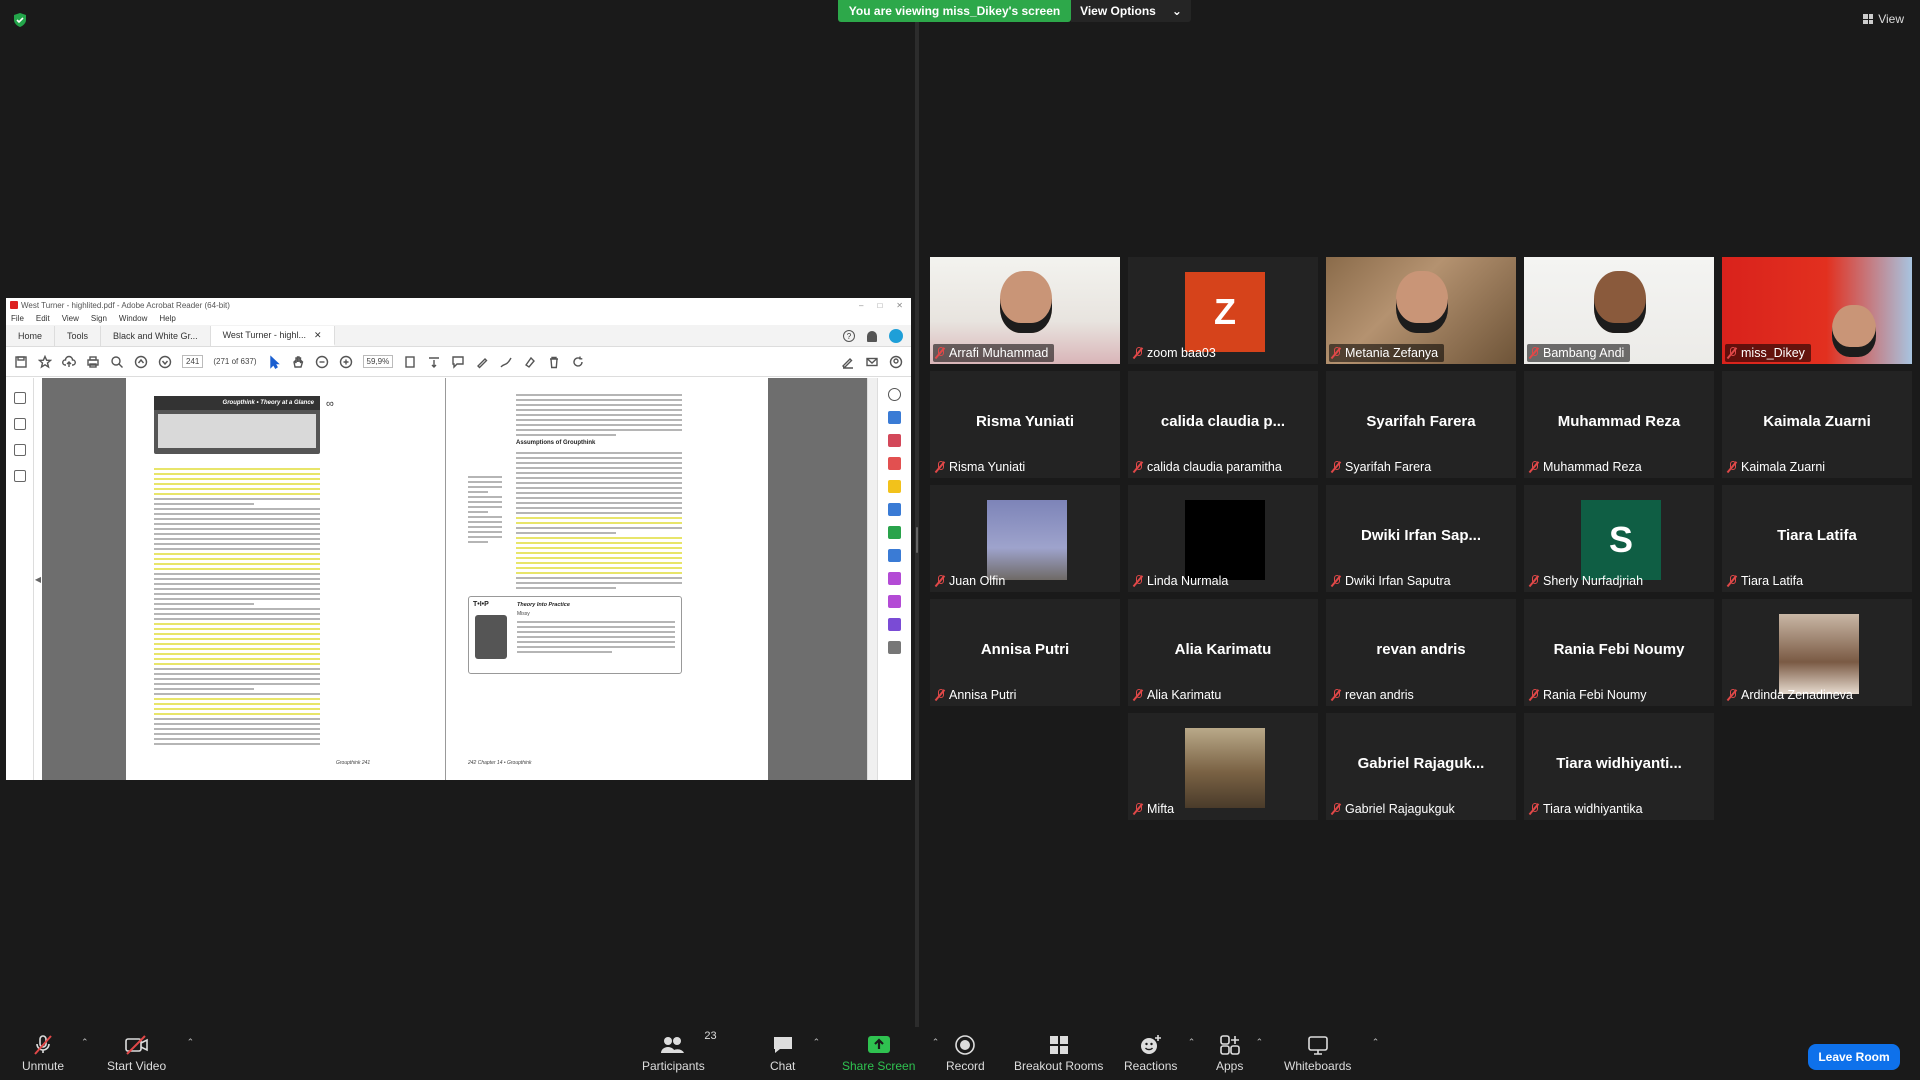 The height and width of the screenshot is (1080, 1920). Describe the element at coordinates (410, 362) in the screenshot. I see `page-fit-icon` at that location.